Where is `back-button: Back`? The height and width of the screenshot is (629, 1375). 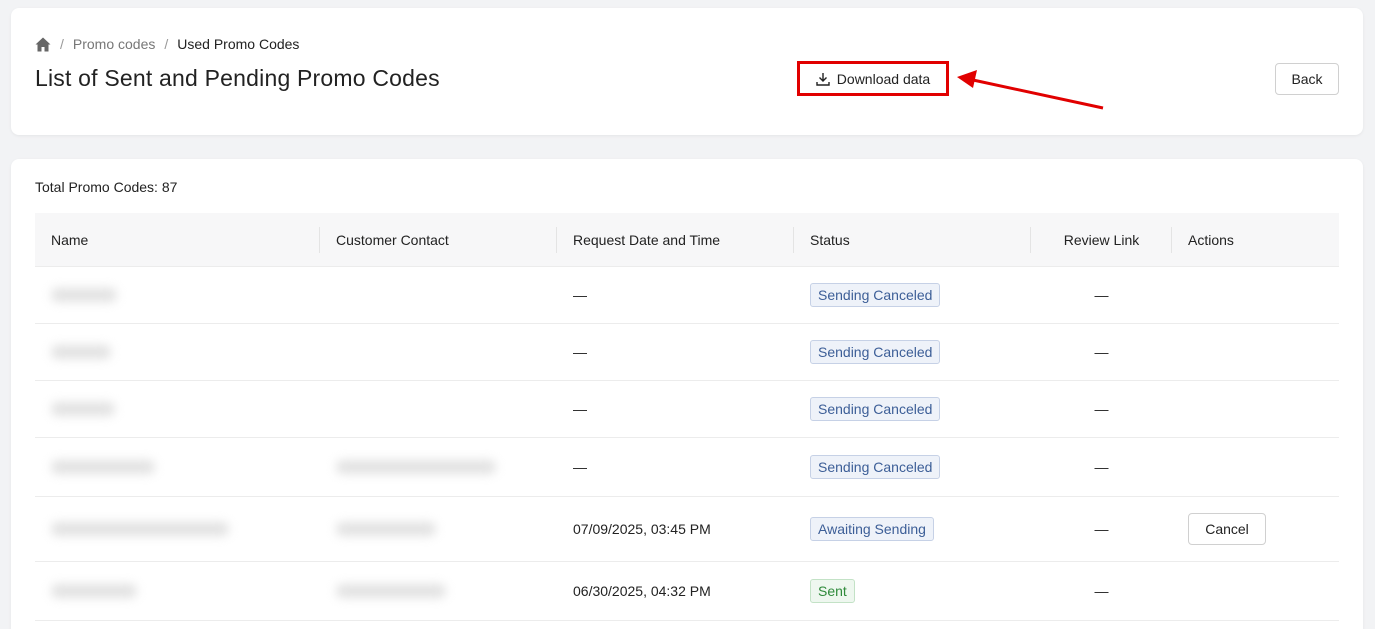
back-button: Back is located at coordinates (1307, 79).